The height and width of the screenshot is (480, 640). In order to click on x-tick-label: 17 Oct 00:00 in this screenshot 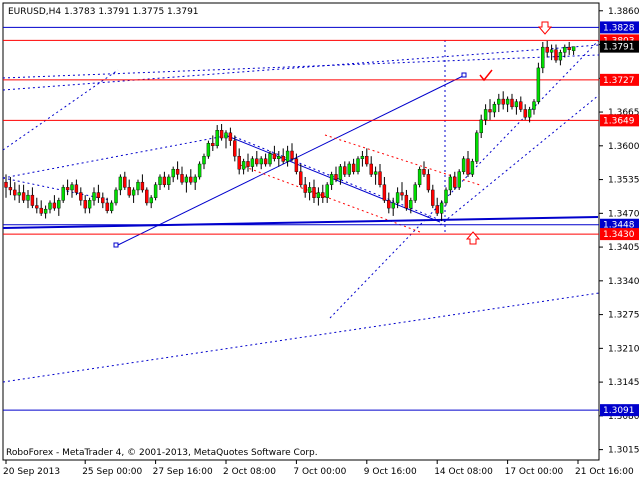, I will do `click(534, 472)`.